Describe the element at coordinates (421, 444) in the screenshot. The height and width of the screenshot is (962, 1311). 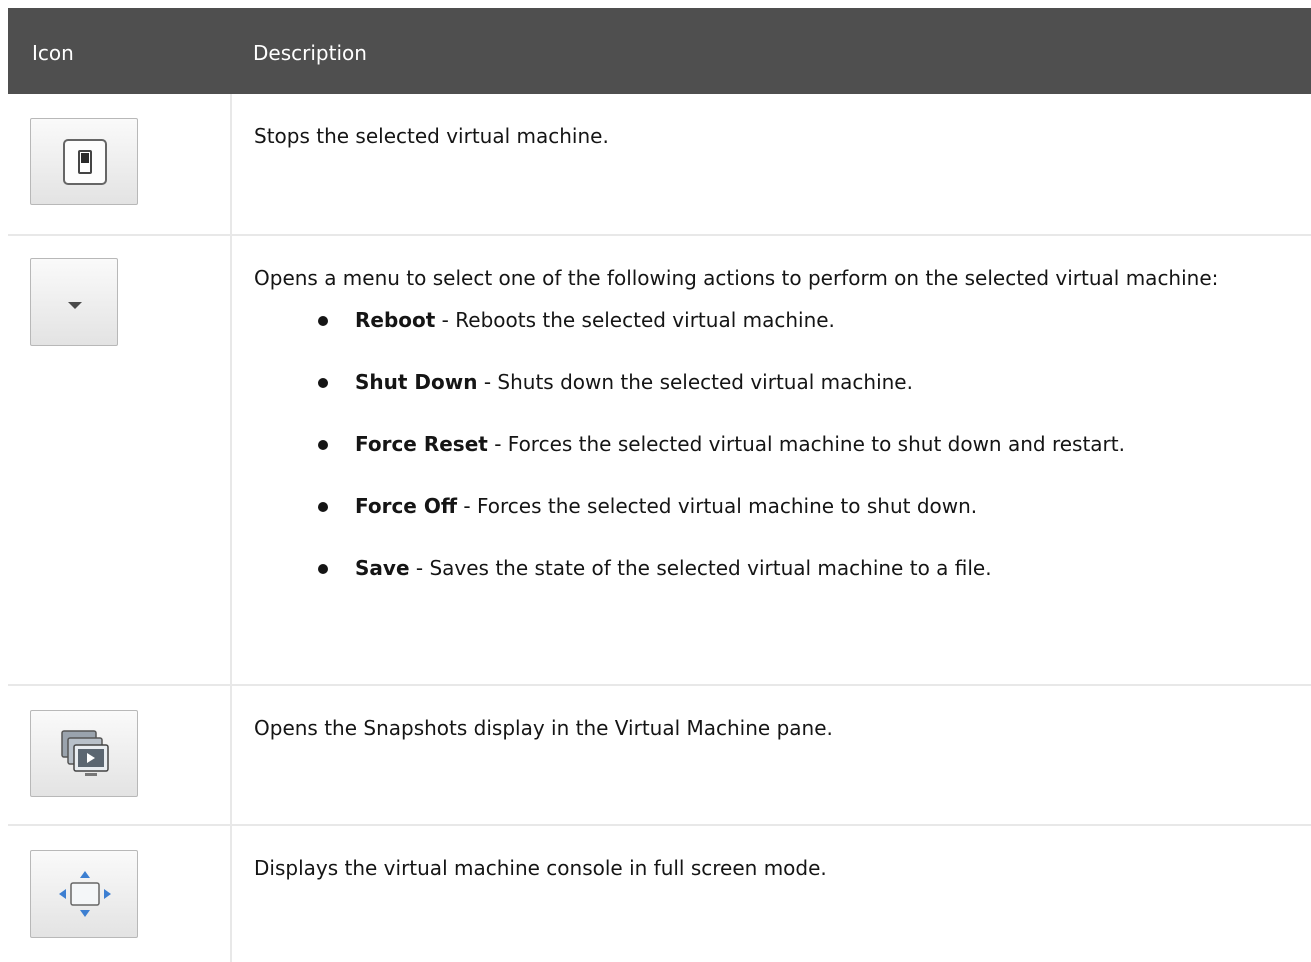
I see `action-term: Force Reset` at that location.